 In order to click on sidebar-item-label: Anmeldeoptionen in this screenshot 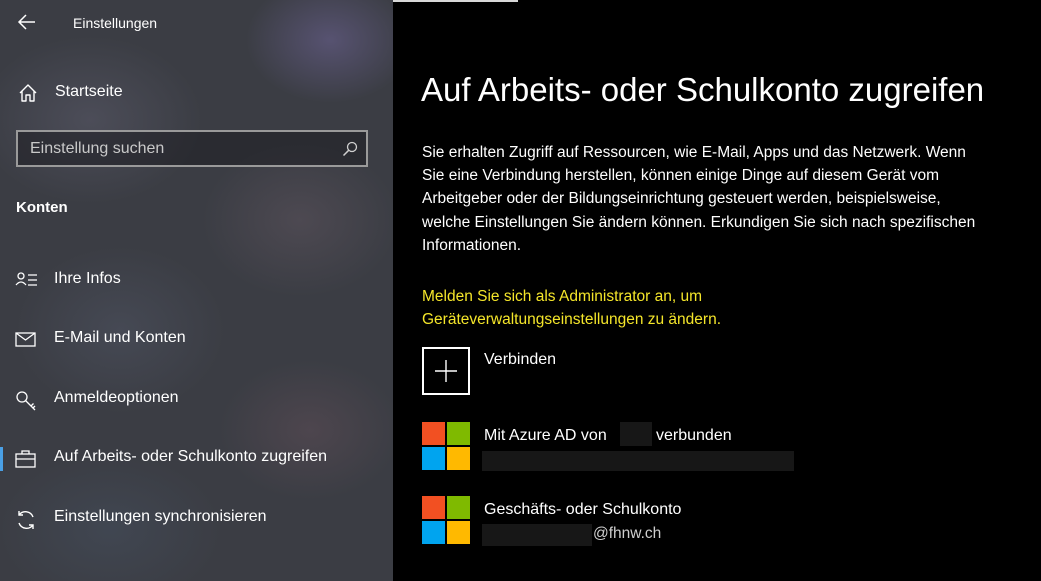, I will do `click(116, 397)`.